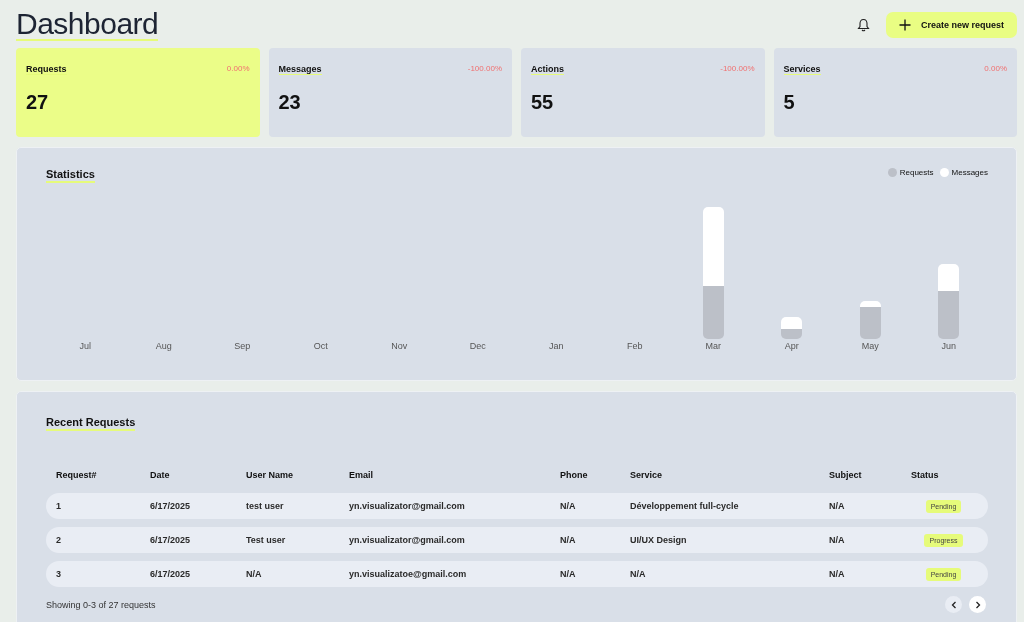 The image size is (1024, 622). I want to click on table-cell-text: Test user, so click(266, 540).